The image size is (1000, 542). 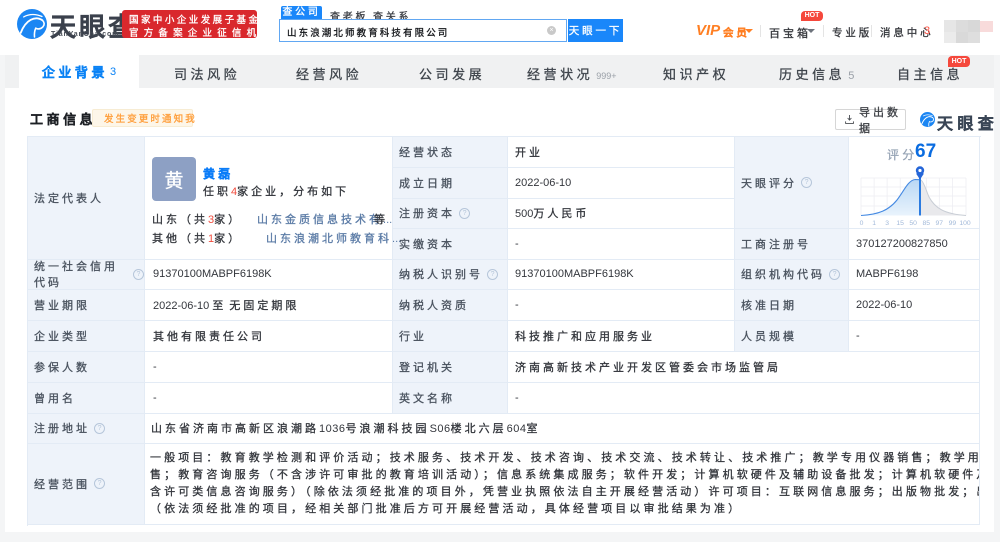 I want to click on svg-text: 100, so click(x=965, y=223).